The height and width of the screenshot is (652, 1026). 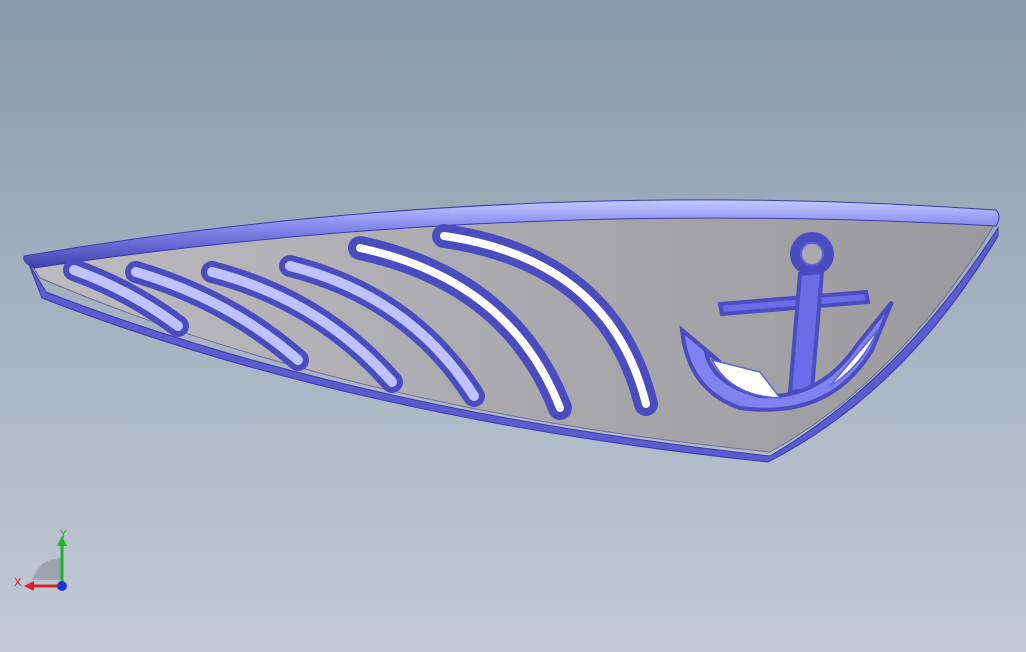 I want to click on y-axis-label: Y, so click(x=63, y=534).